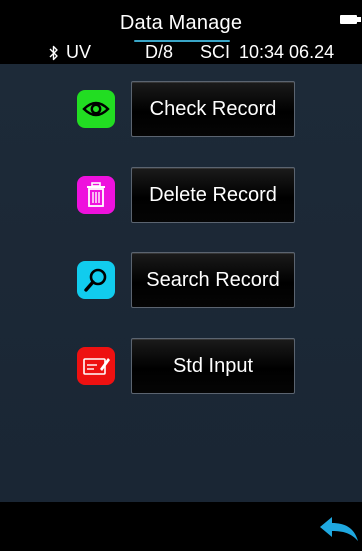 The image size is (362, 551). Describe the element at coordinates (213, 109) in the screenshot. I see `check-record-button: Check Record` at that location.